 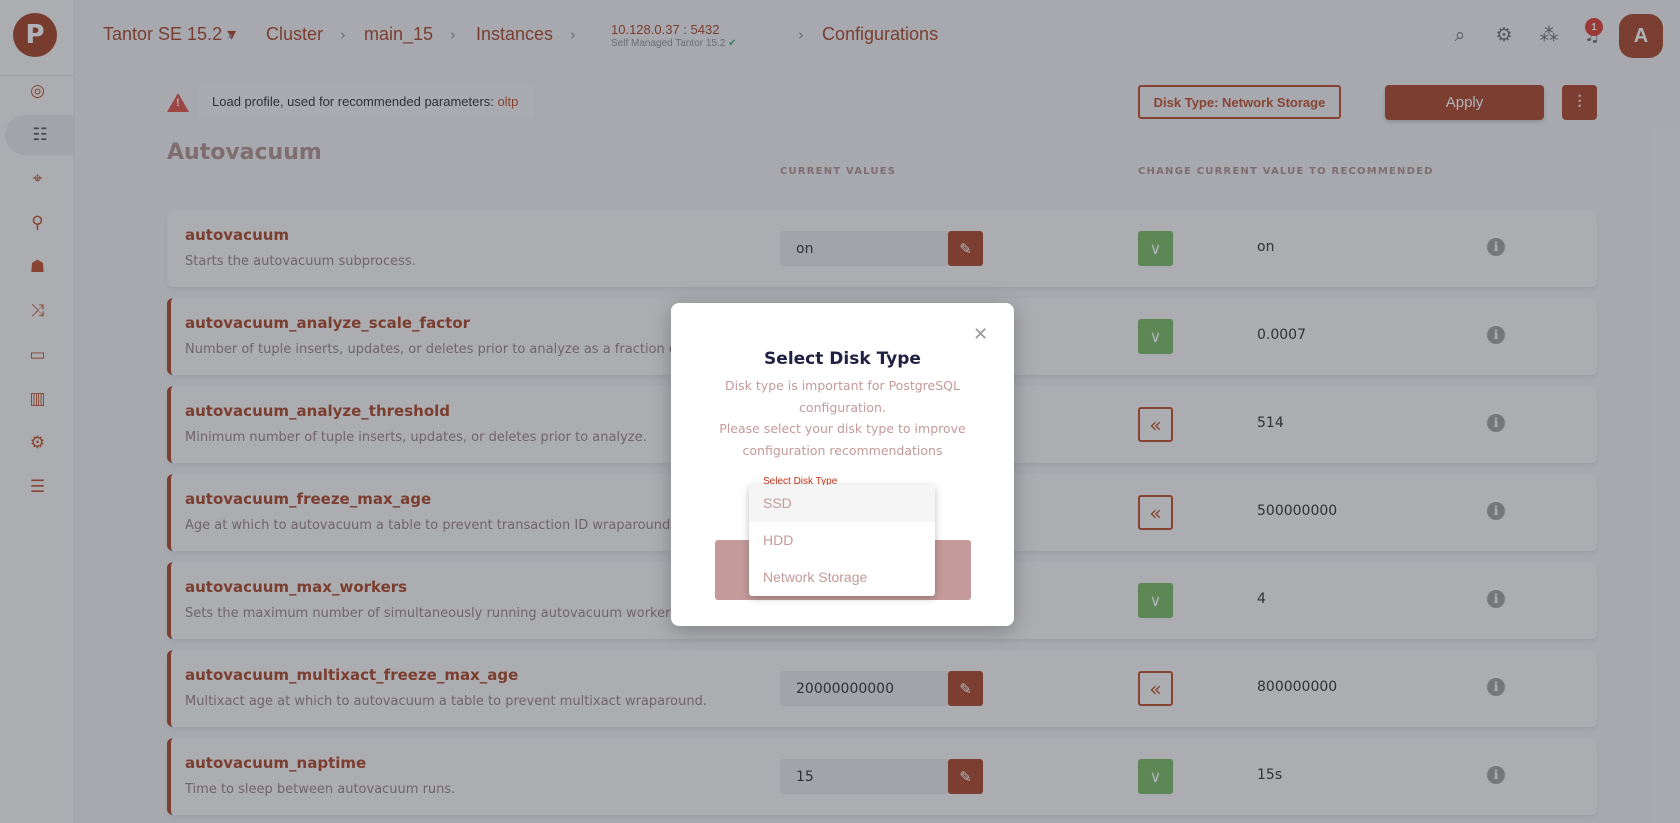 What do you see at coordinates (842, 503) in the screenshot?
I see `option-ssd: SSD` at bounding box center [842, 503].